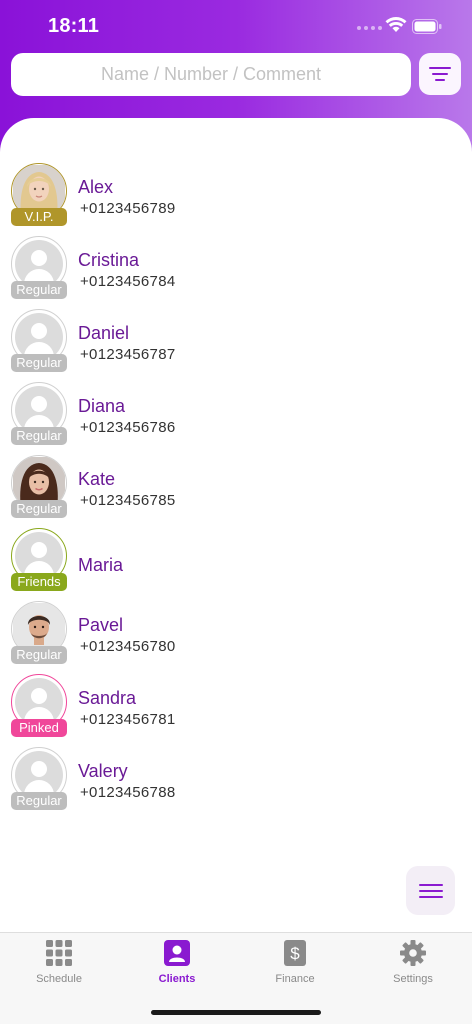 Image resolution: width=472 pixels, height=1024 pixels. I want to click on dollar-icon: $, so click(295, 953).